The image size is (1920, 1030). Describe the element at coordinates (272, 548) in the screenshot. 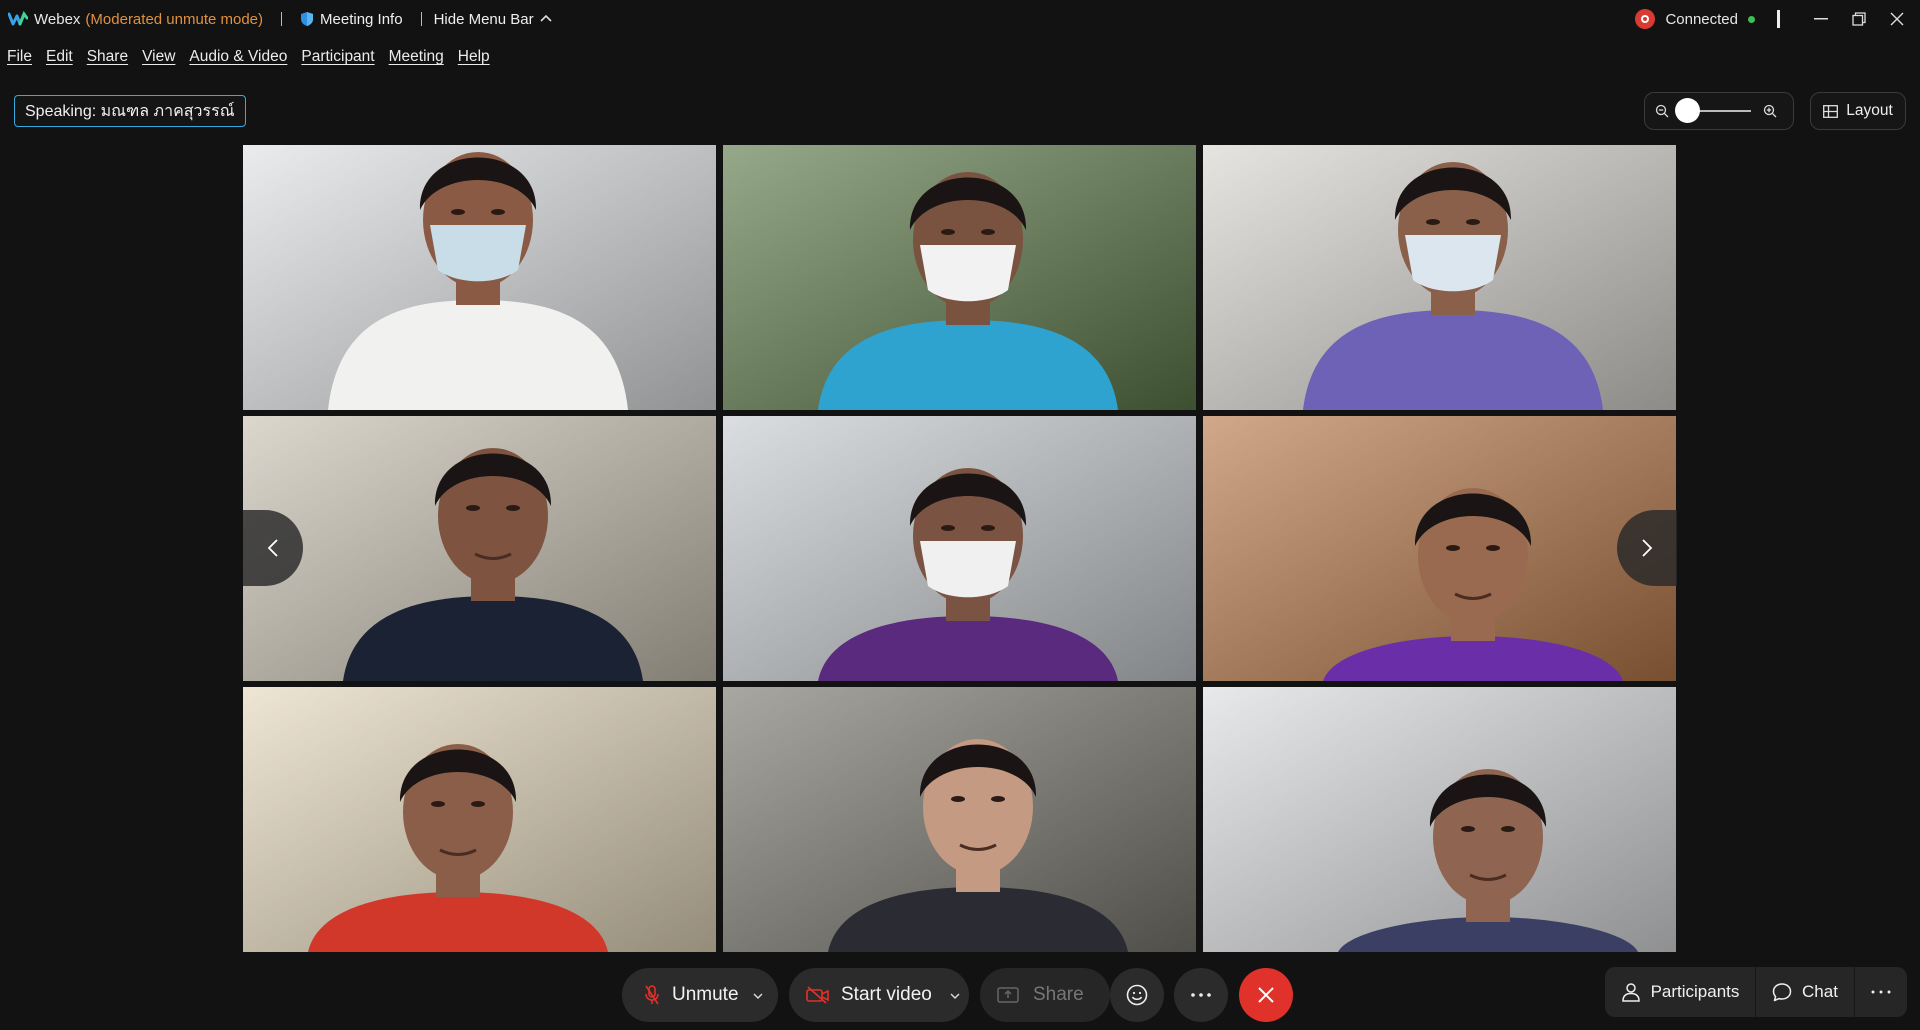

I see `chevron-left-icon` at that location.